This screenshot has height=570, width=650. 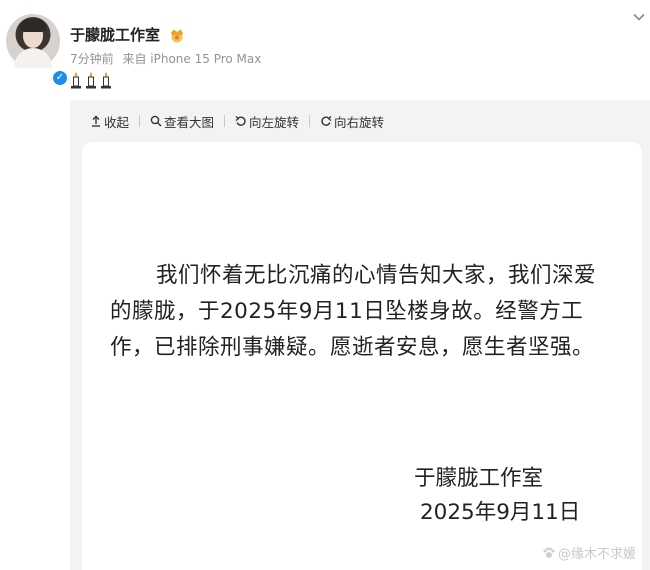 What do you see at coordinates (326, 121) in the screenshot?
I see `rotate-right-icon` at bounding box center [326, 121].